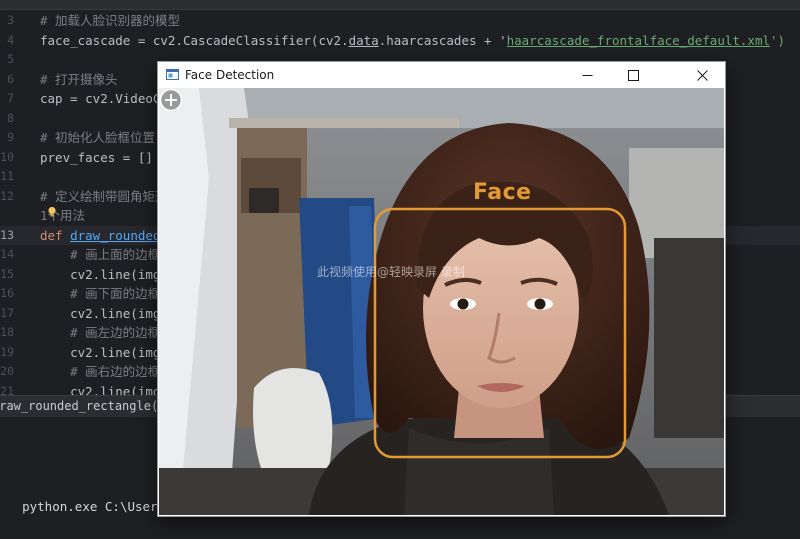 The image size is (800, 539). What do you see at coordinates (7, 234) in the screenshot?
I see `line-number: 13` at bounding box center [7, 234].